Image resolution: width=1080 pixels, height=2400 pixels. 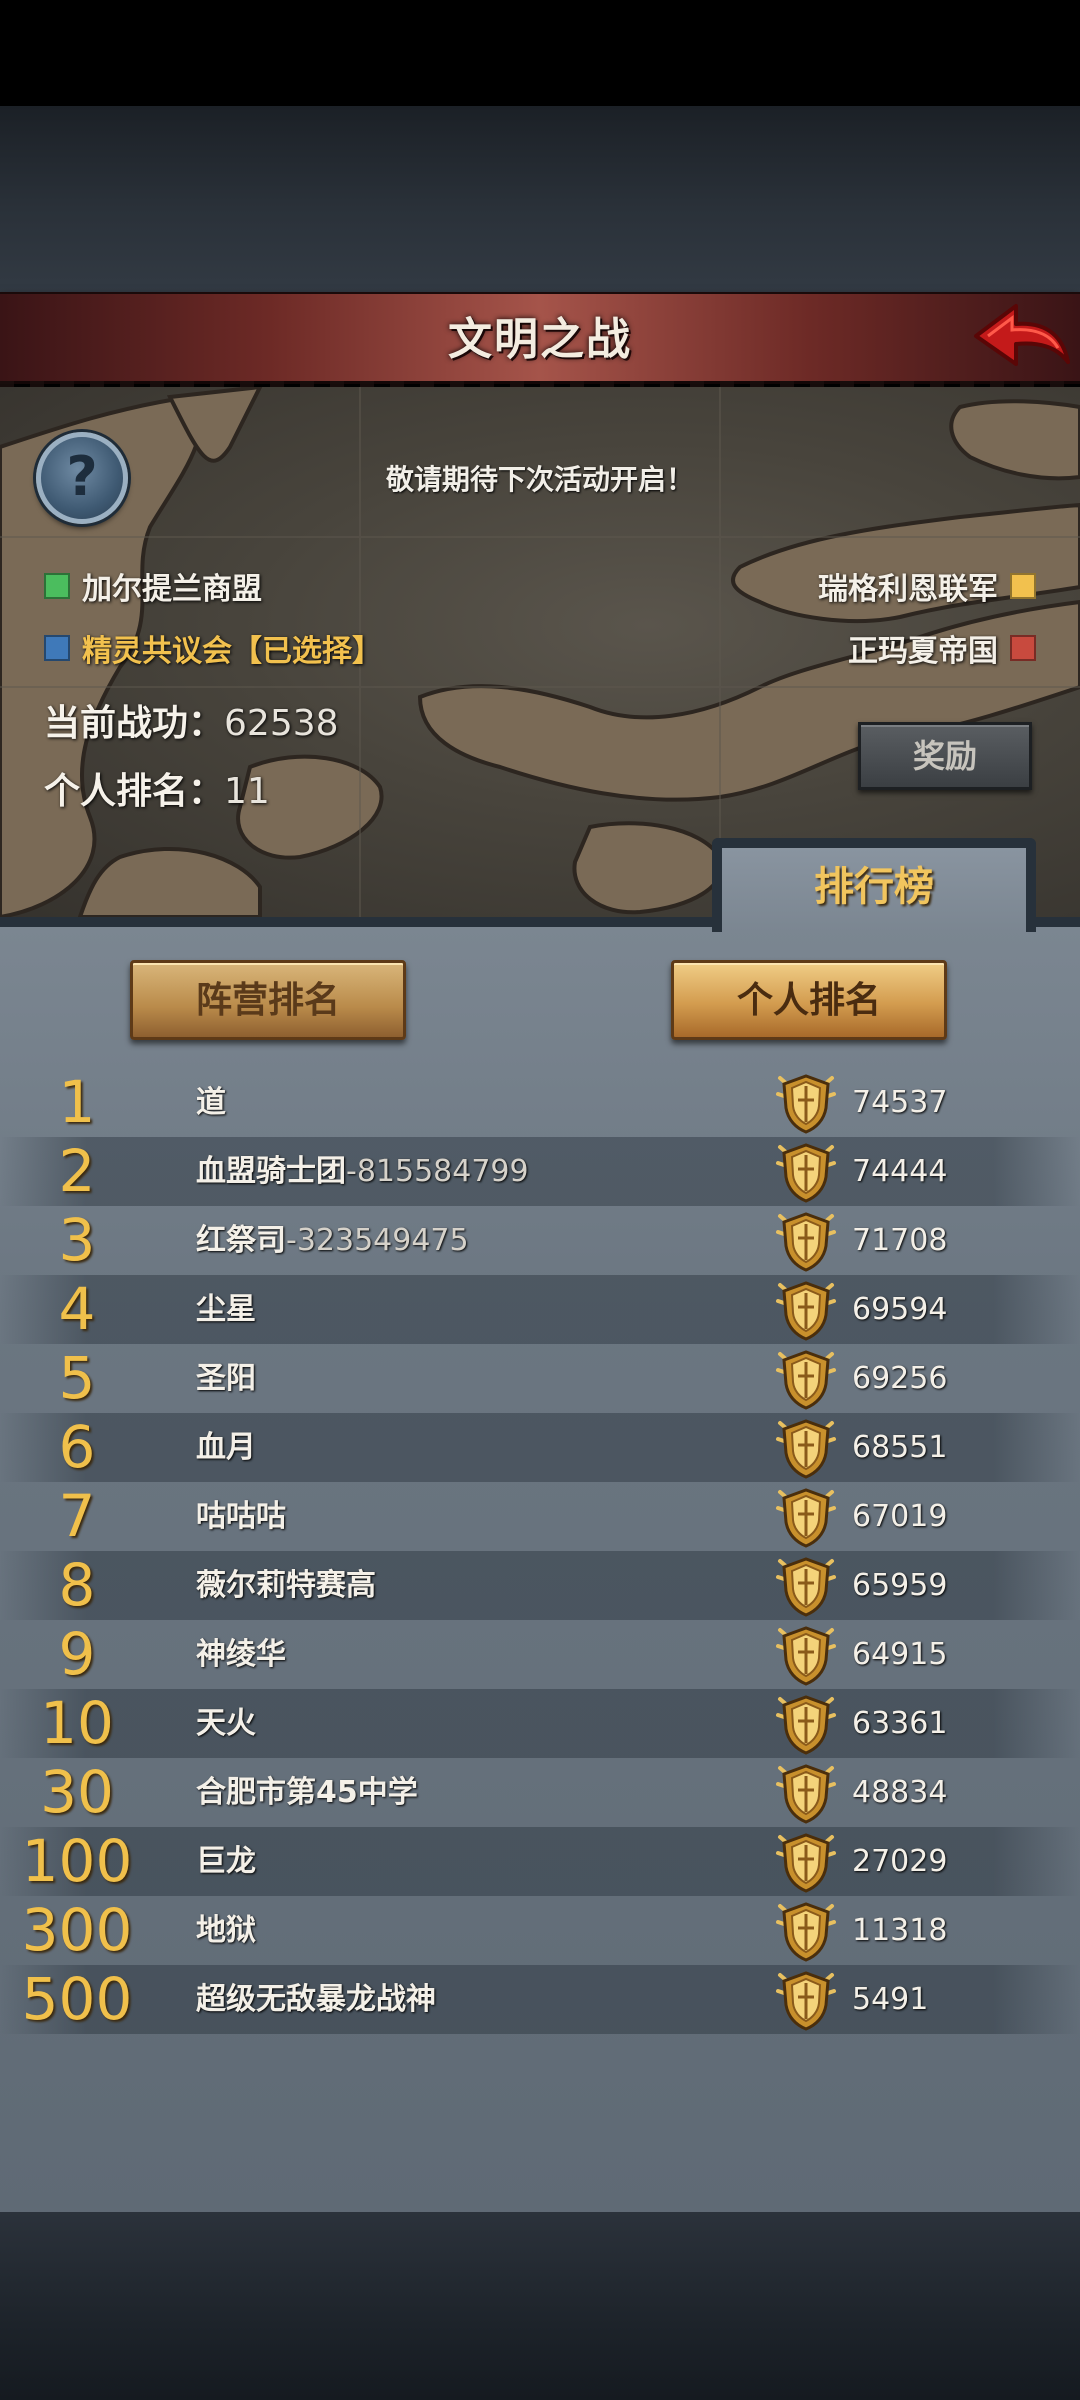 What do you see at coordinates (134, 791) in the screenshot?
I see `rank-label: 个人排名：` at bounding box center [134, 791].